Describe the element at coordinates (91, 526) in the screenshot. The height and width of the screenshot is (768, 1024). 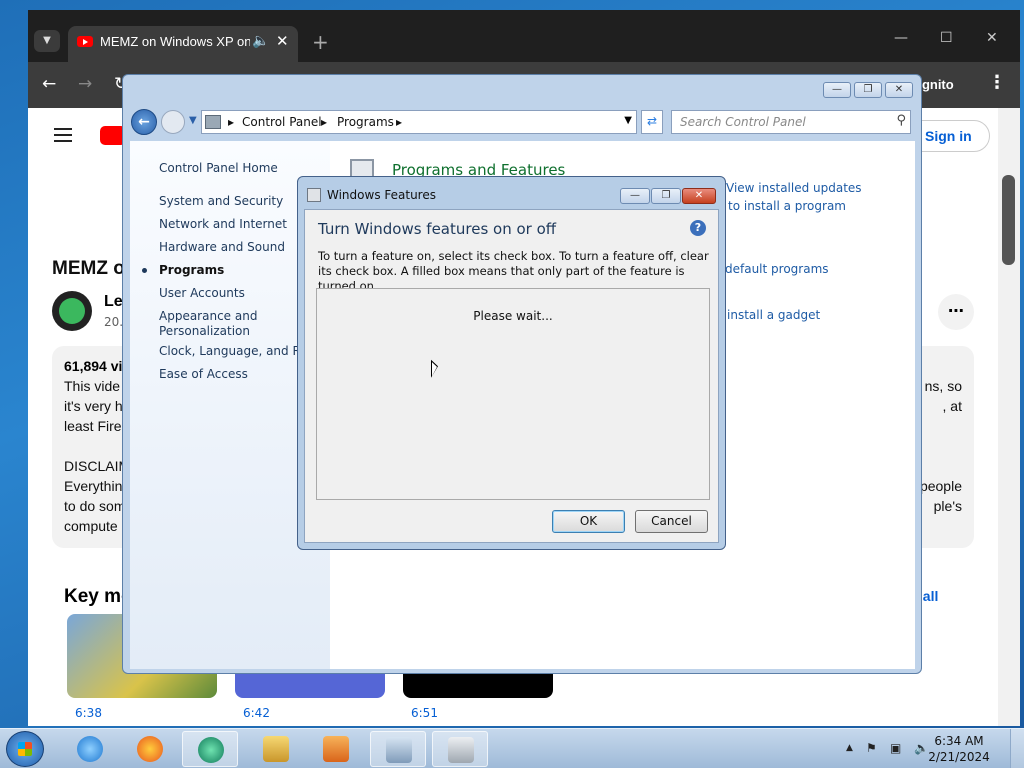
I see `description-line: compute` at that location.